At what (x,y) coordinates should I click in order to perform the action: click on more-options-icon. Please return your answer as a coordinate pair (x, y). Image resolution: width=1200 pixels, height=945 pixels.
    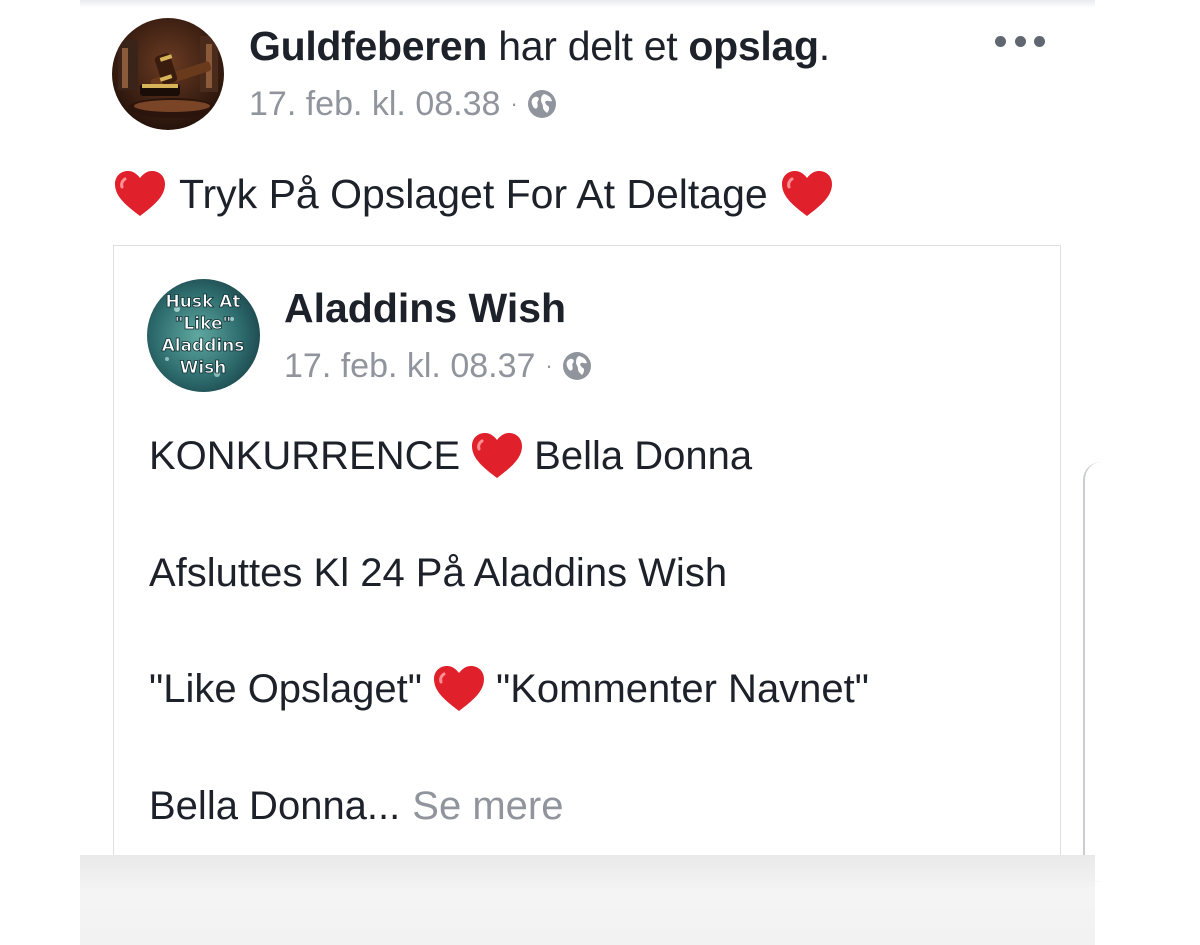
    Looking at the image, I should click on (1020, 41).